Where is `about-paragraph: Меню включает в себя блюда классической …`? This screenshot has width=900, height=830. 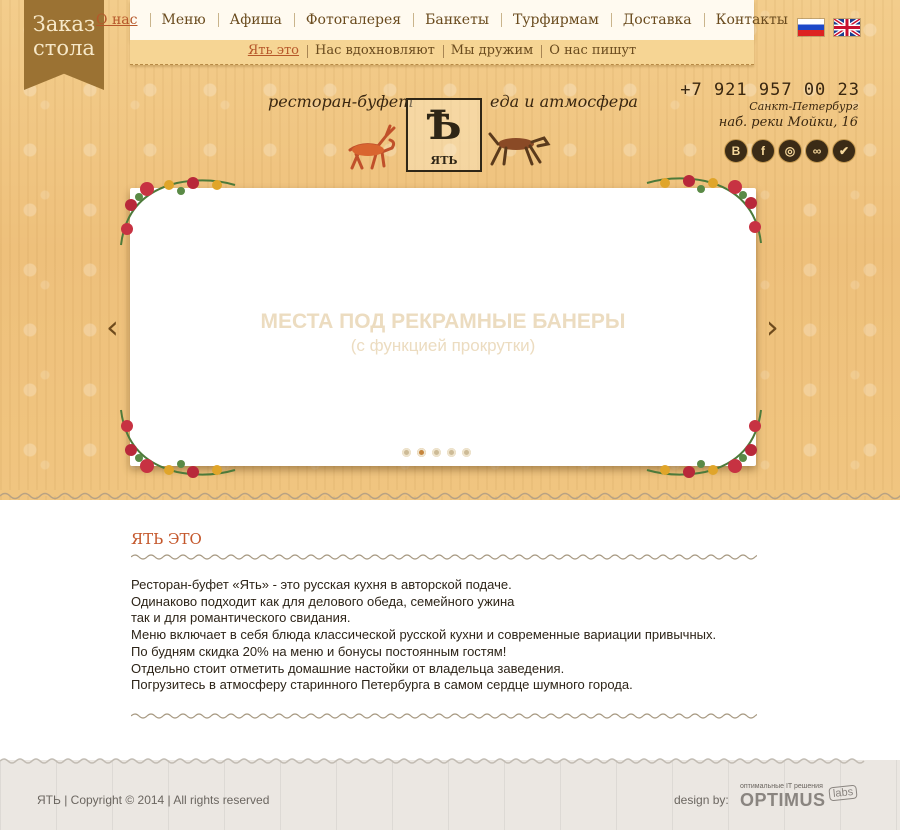
about-paragraph: Меню включает в себя блюда классической … is located at coordinates (424, 635).